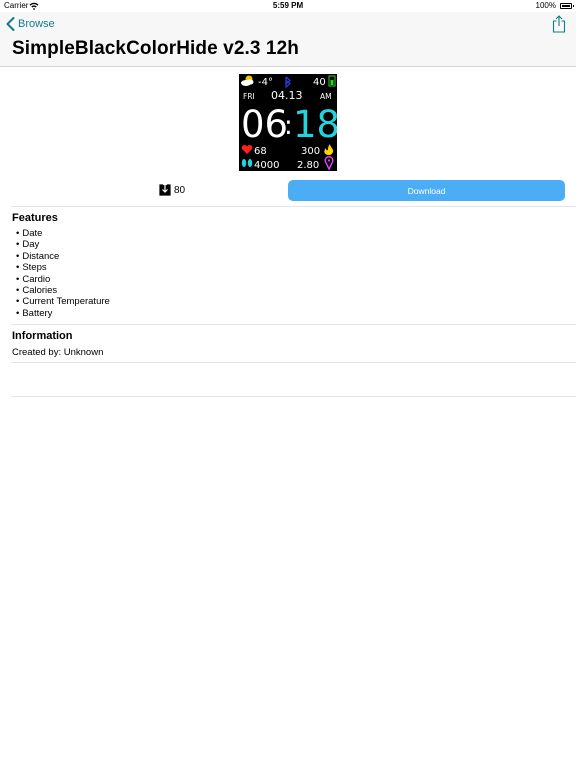 Image resolution: width=576 pixels, height=768 pixels. I want to click on list-item: Day, so click(63, 244).